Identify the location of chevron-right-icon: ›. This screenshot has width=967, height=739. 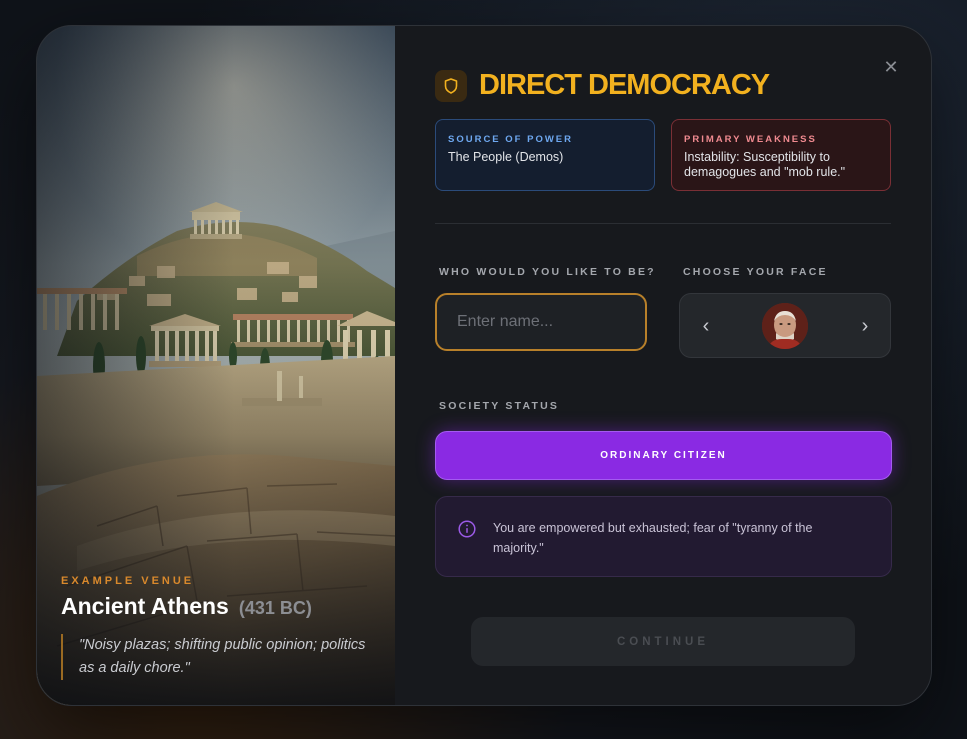
(865, 326).